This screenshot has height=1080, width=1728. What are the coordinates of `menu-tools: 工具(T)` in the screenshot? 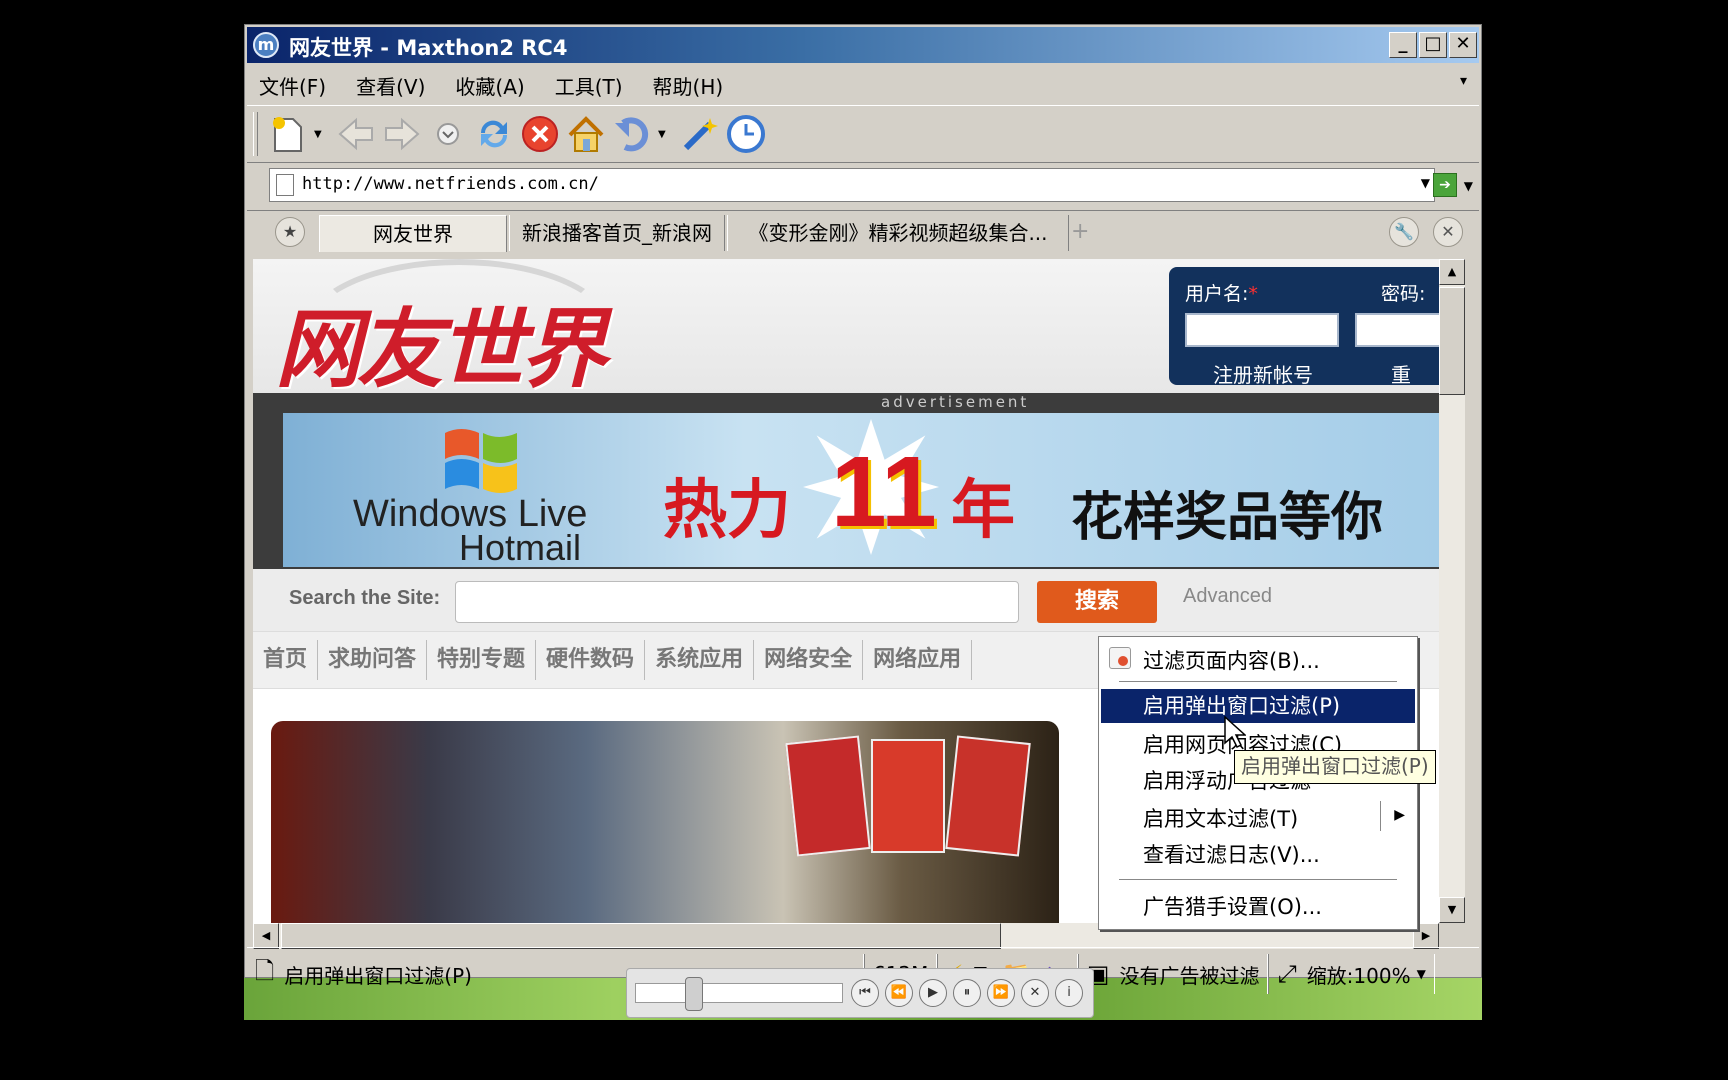 It's located at (589, 85).